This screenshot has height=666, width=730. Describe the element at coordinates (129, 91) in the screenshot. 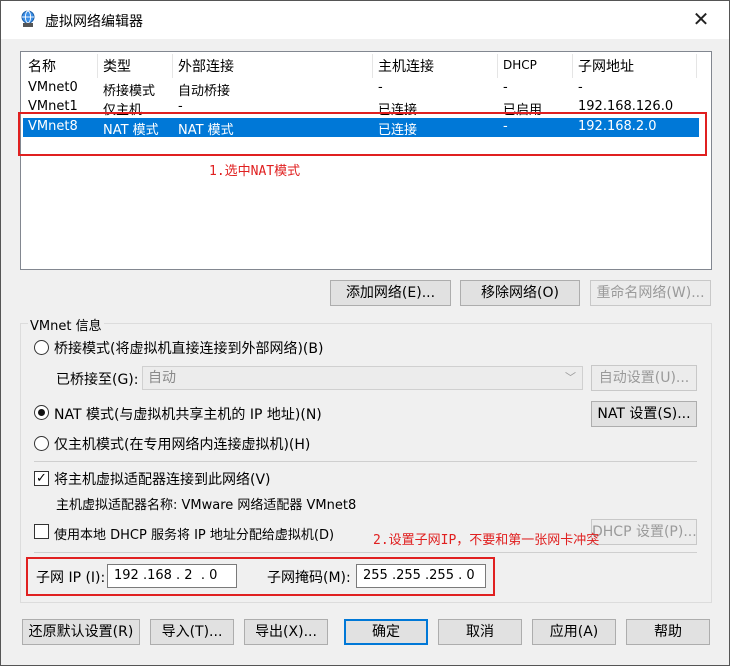

I see `cell-type: 桥接模式` at that location.